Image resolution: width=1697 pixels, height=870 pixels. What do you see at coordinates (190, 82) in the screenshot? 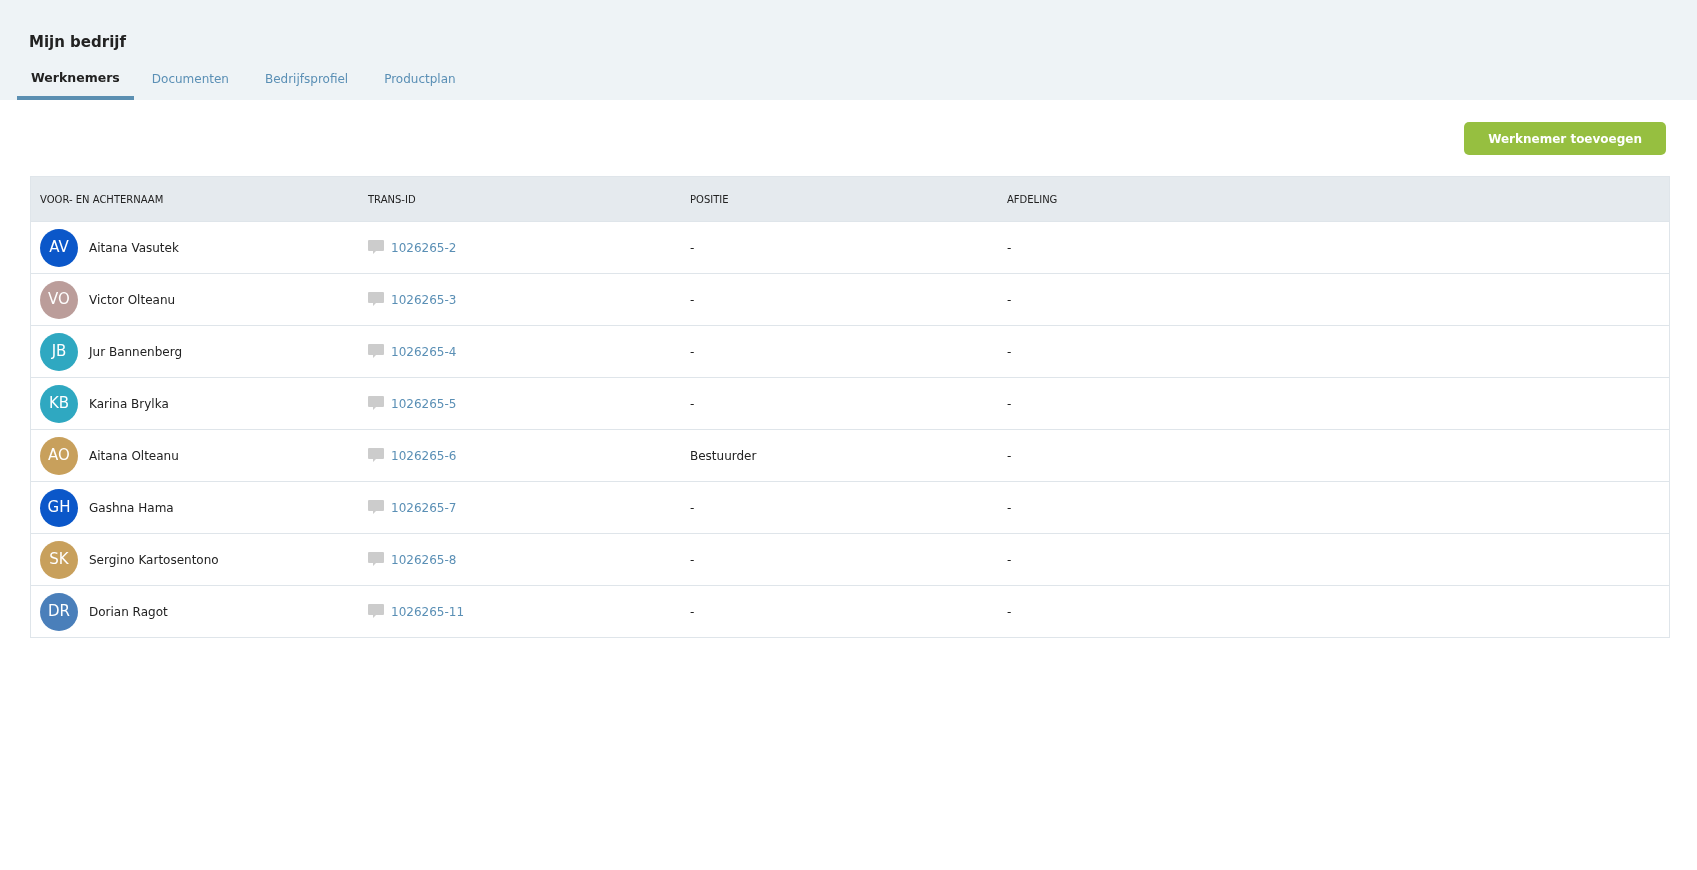
I see `tab: Documenten` at bounding box center [190, 82].